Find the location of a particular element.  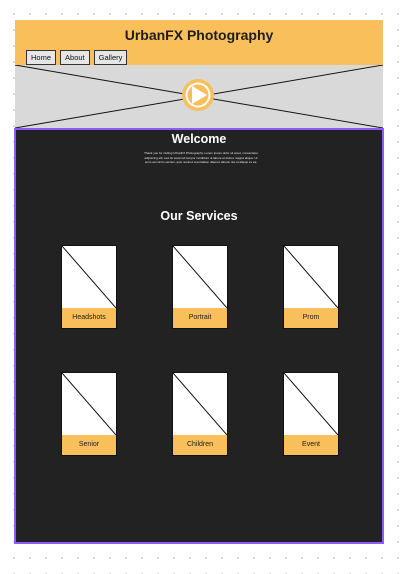

hero-video-placeholder is located at coordinates (199, 96).